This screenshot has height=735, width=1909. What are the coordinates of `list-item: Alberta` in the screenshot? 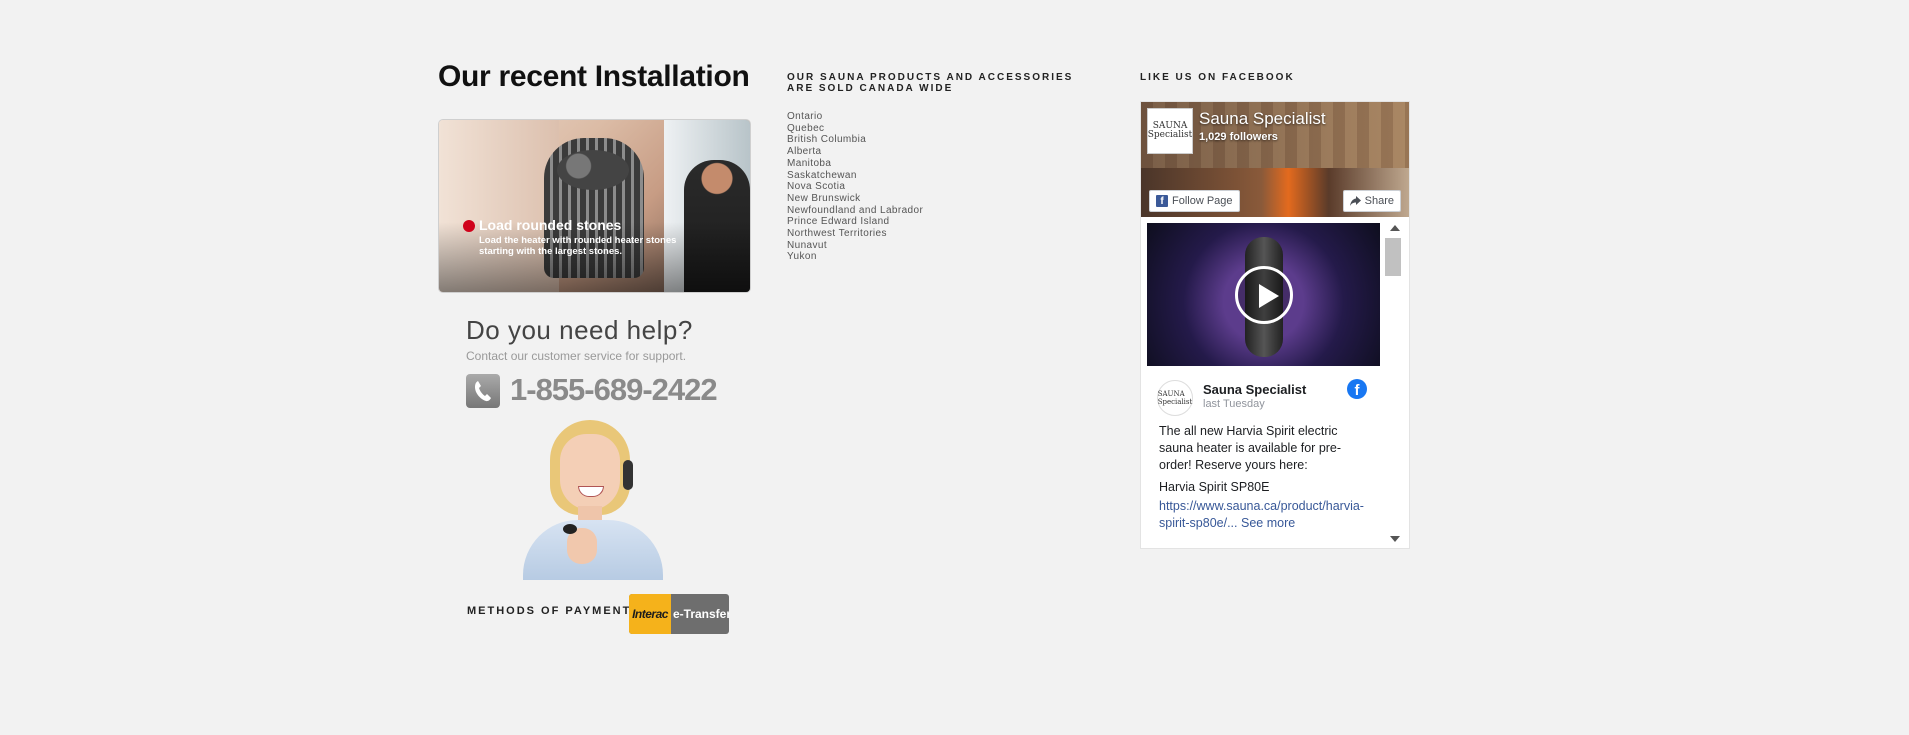 It's located at (804, 152).